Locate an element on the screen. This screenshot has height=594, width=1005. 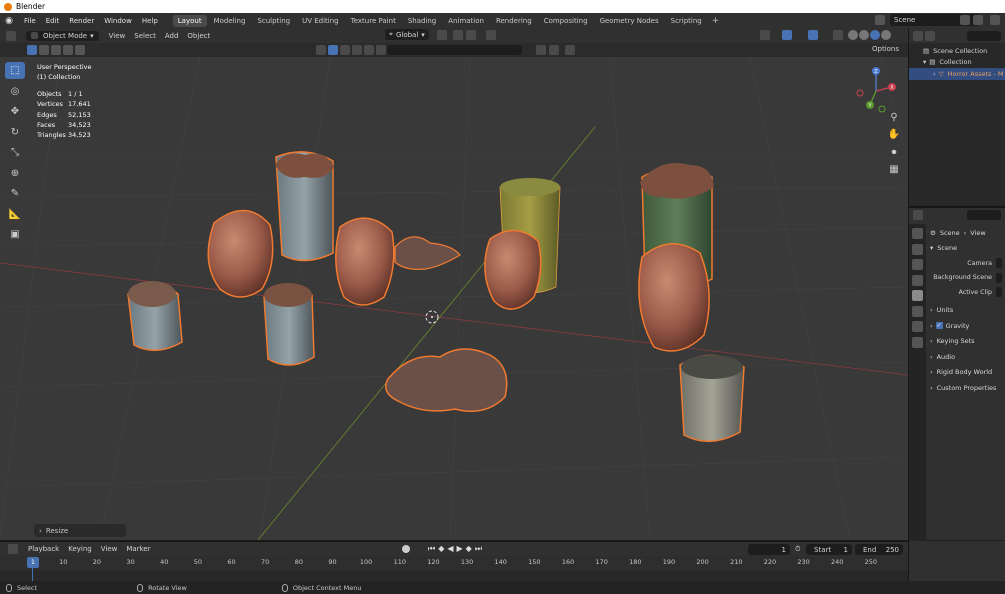
filter-icon is located at coordinates (570, 50).